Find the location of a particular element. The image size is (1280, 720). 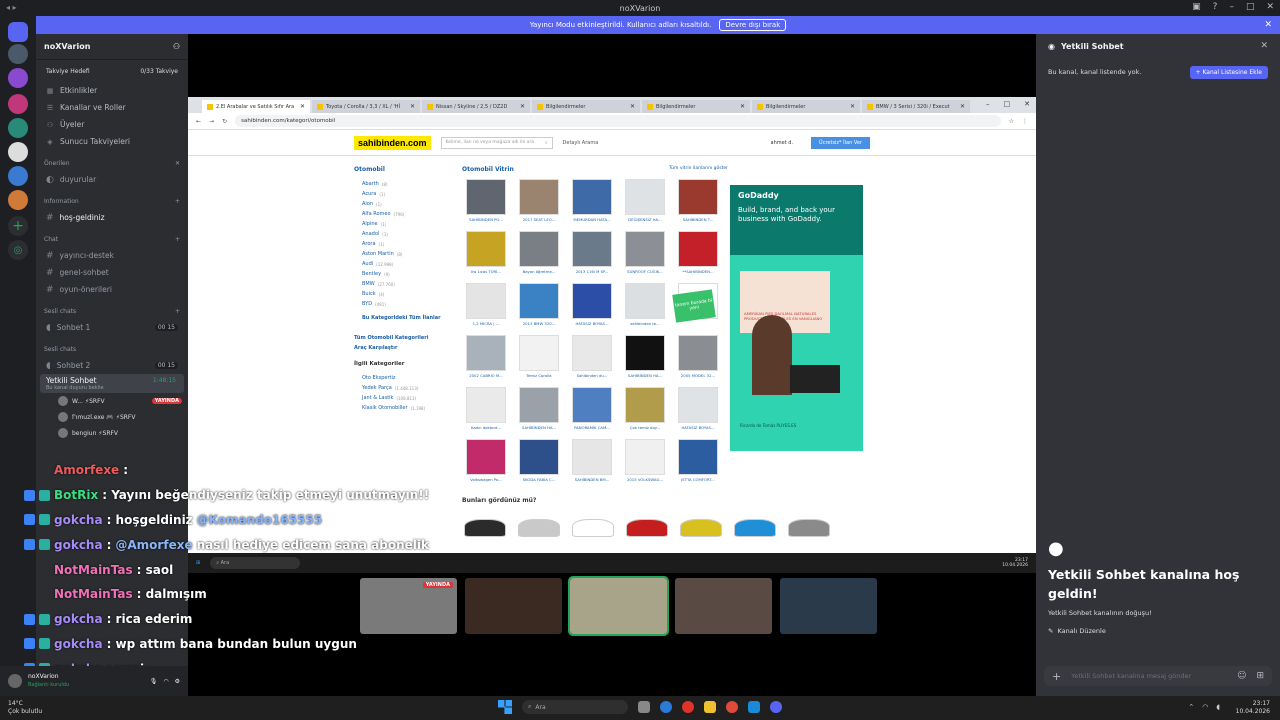

chrome-icon is located at coordinates (732, 707).